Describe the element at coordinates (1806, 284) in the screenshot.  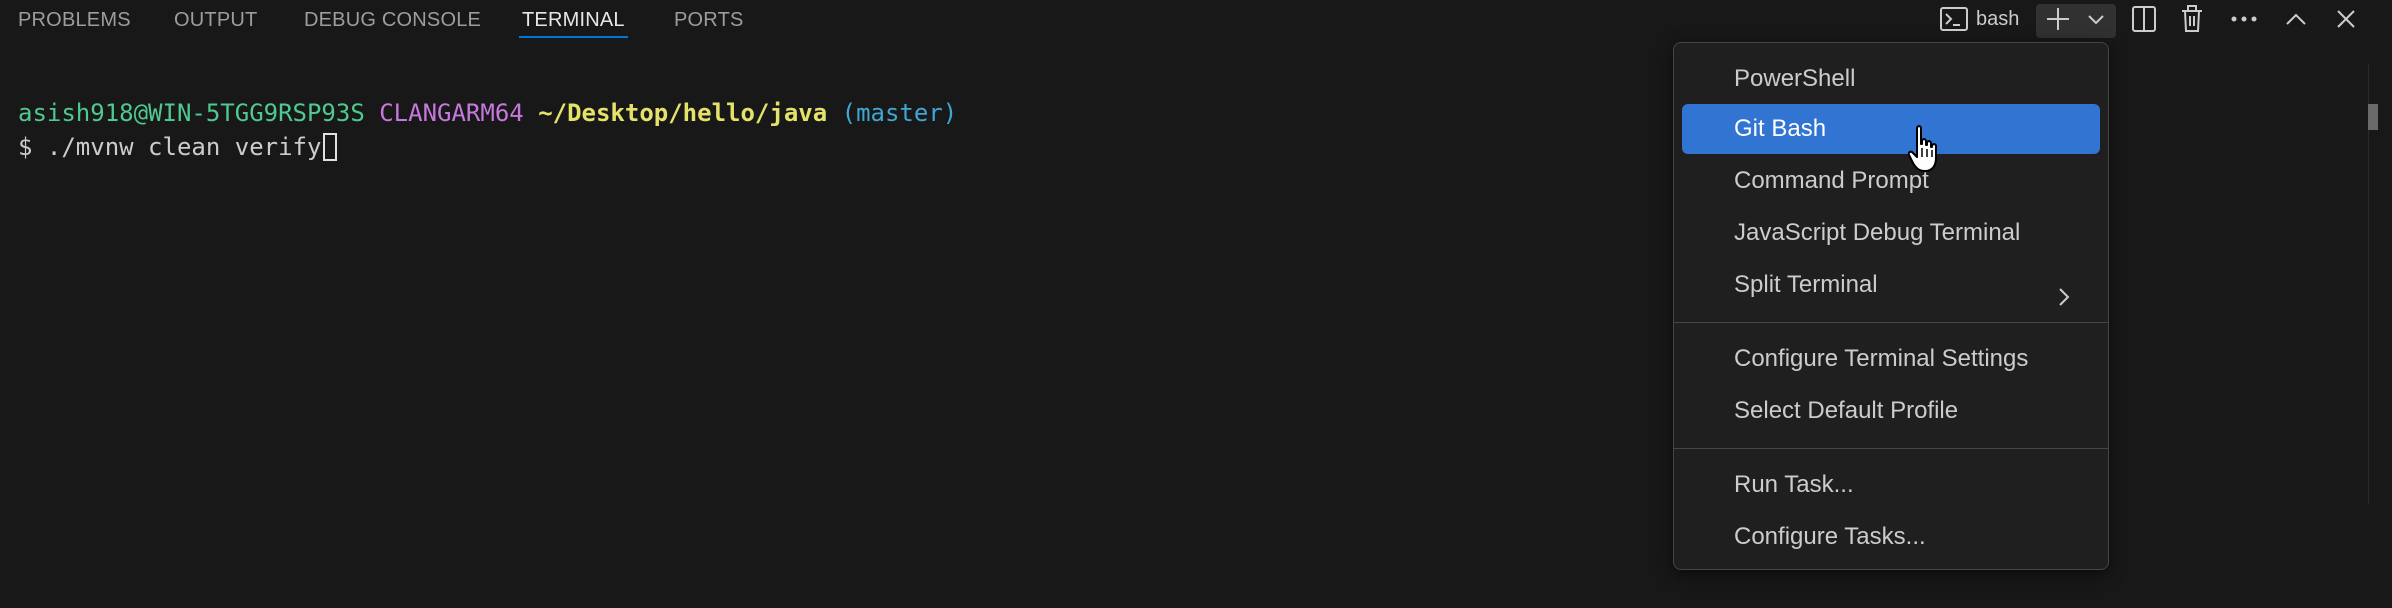
I see `menu-item-label: Split Terminal` at that location.